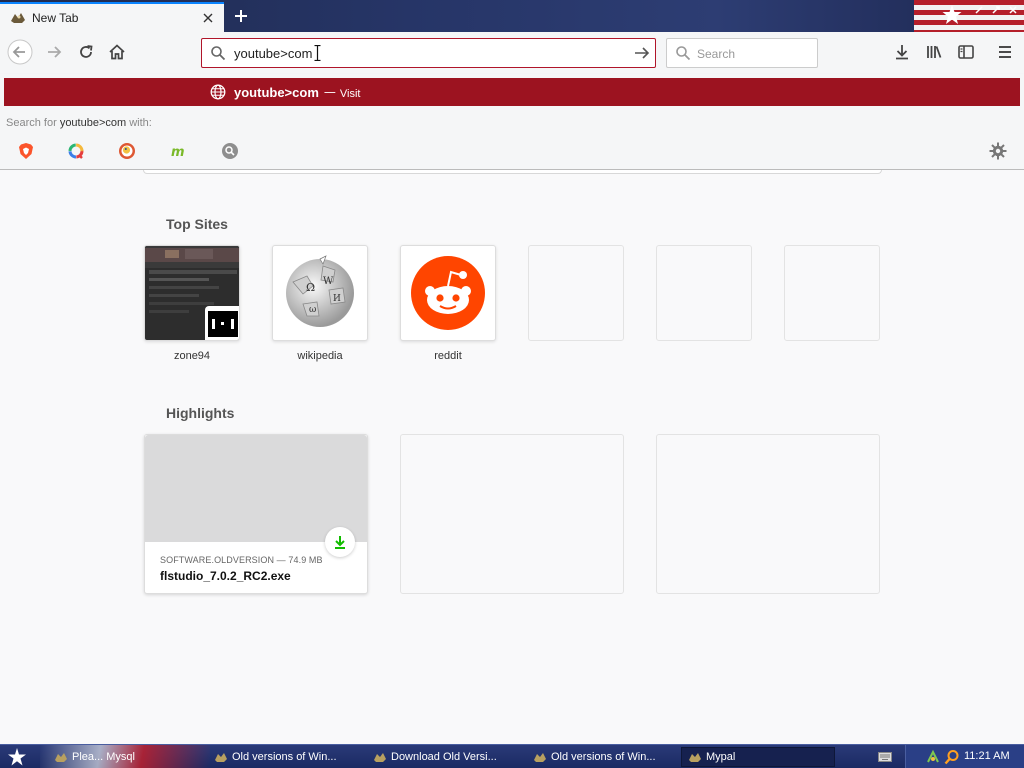 The width and height of the screenshot is (1024, 768). I want to click on sidebar-button, so click(966, 53).